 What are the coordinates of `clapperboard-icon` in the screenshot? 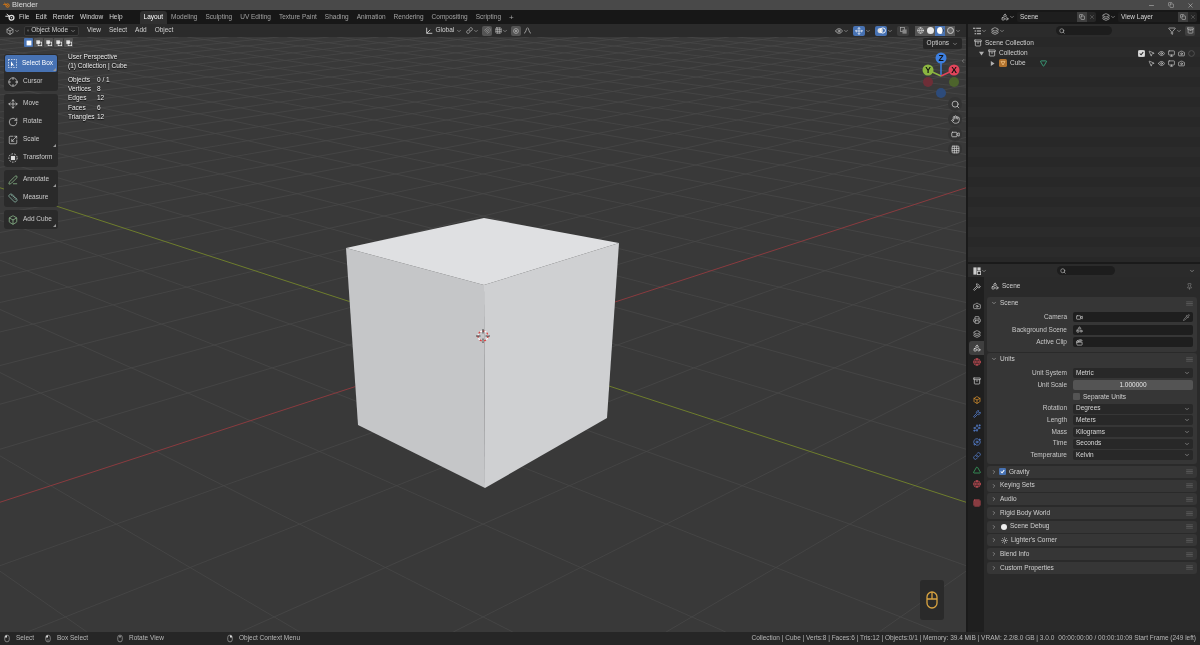 It's located at (1079, 342).